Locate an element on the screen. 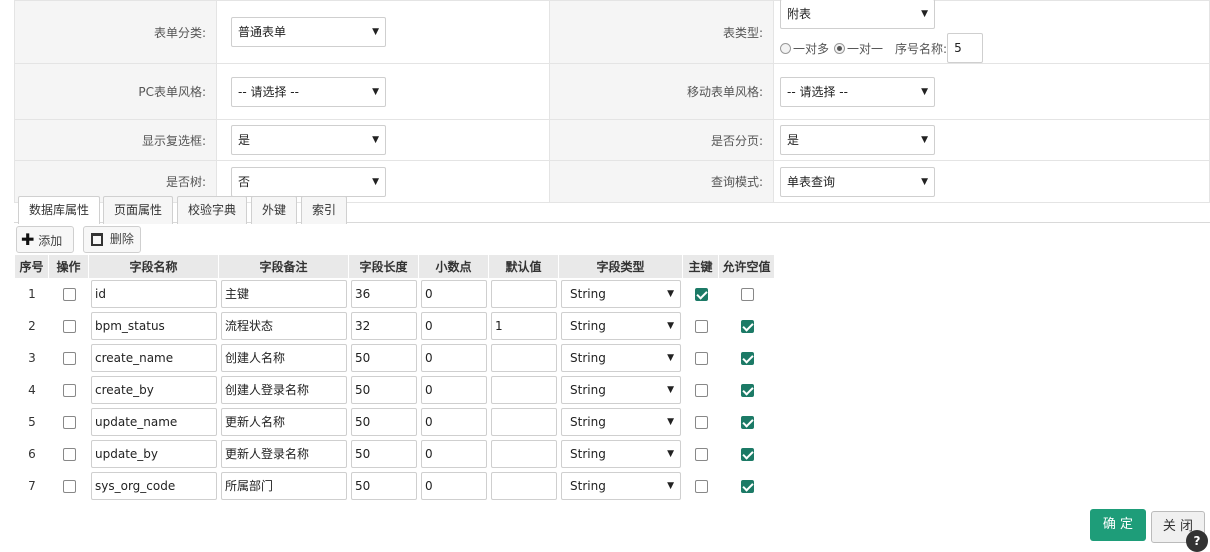  field-comment-input: 创建人名称 is located at coordinates (284, 358).